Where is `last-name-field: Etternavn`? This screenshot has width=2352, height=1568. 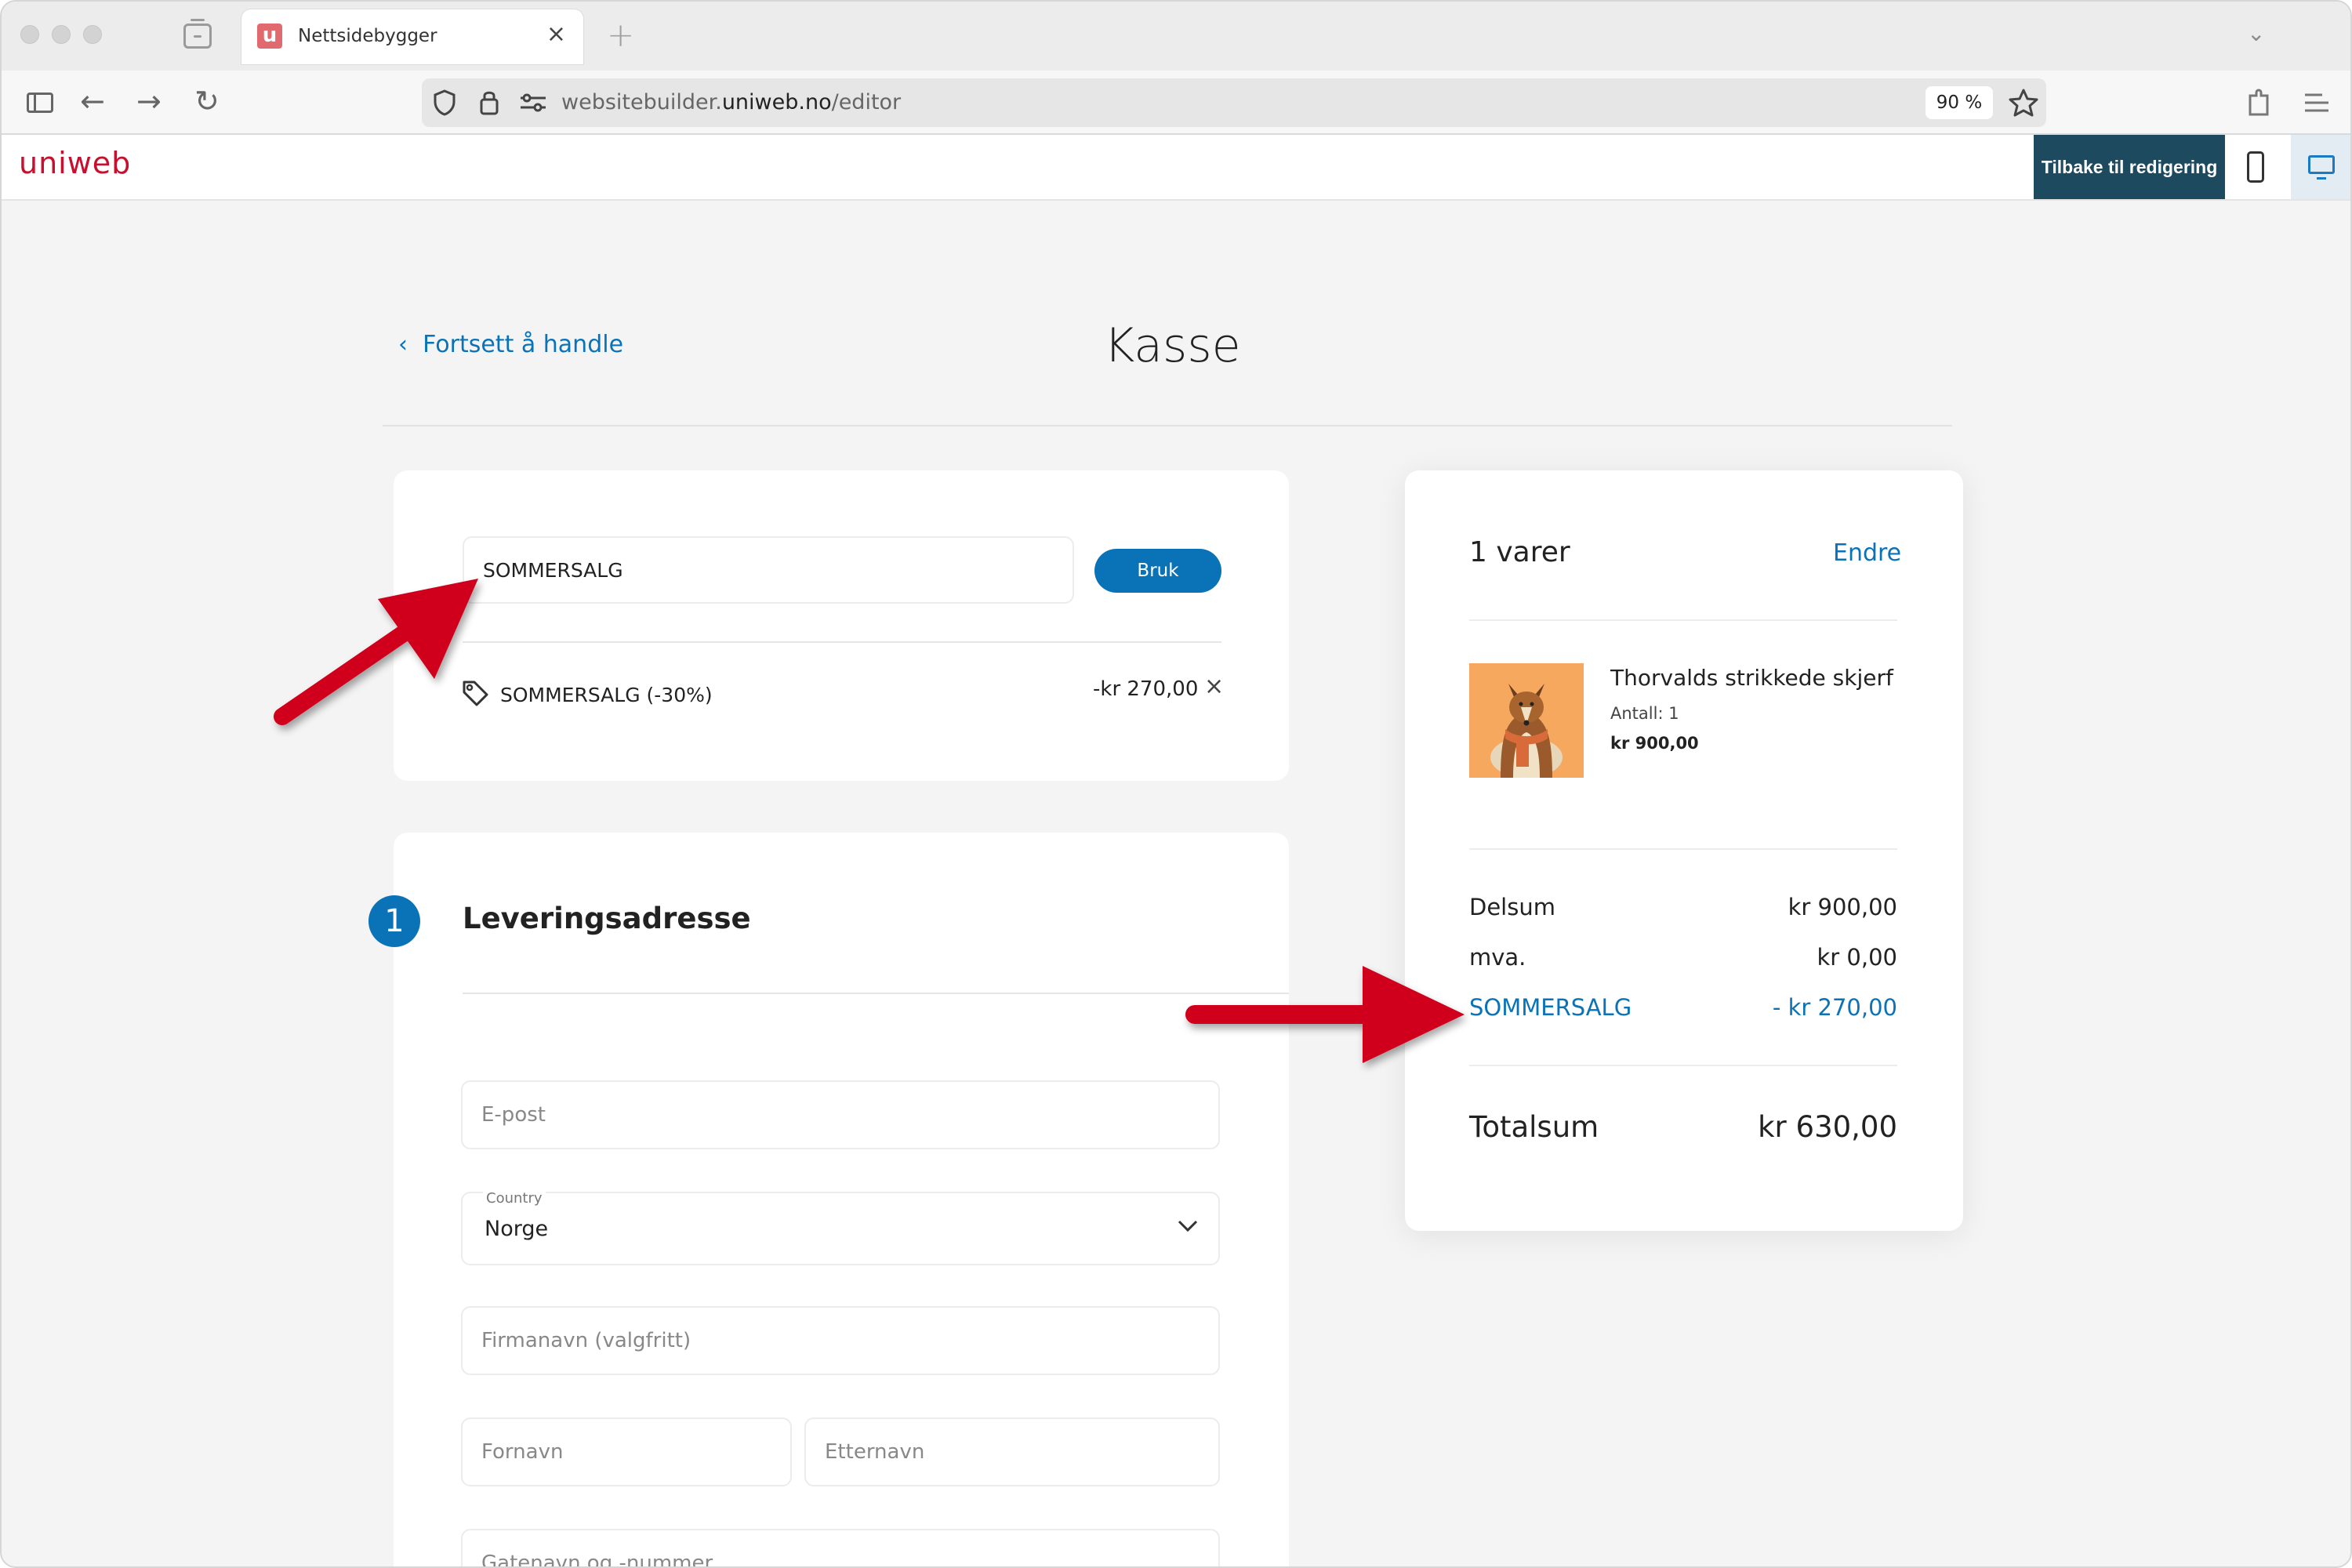
last-name-field: Etternavn is located at coordinates (1012, 1451).